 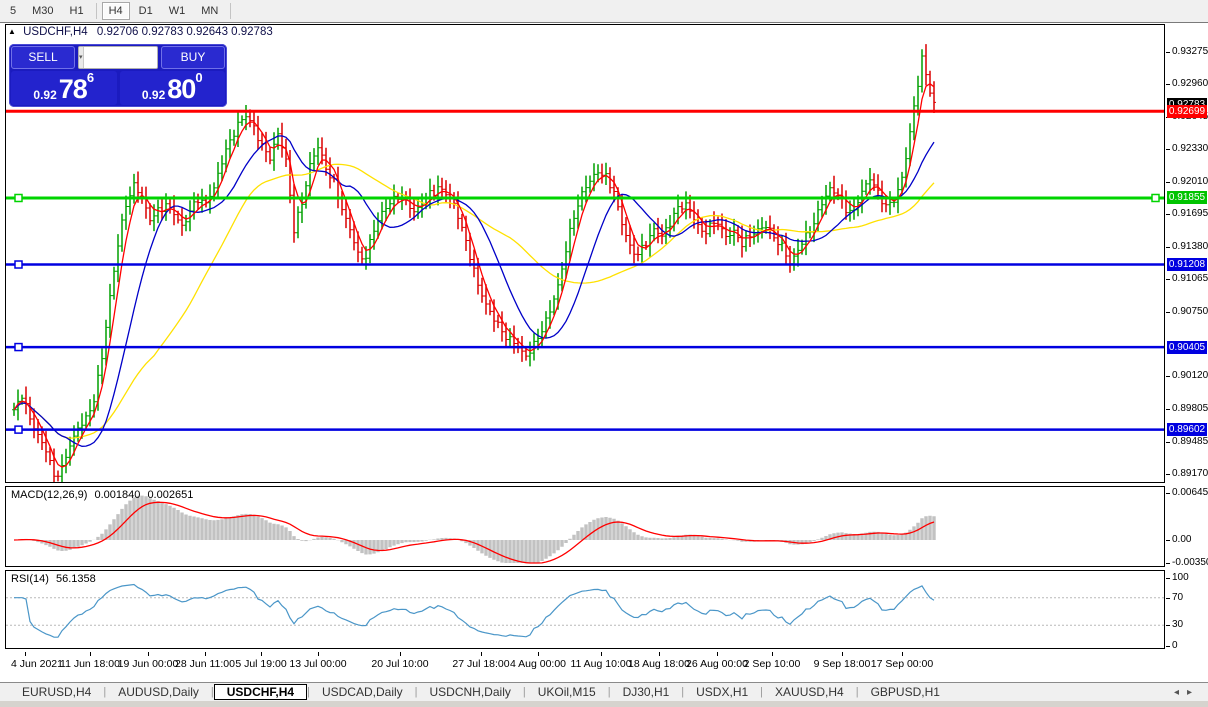 I want to click on macd-indicator-panel: MACD(12,26,9) 0.001840 0.002651, so click(x=585, y=526).